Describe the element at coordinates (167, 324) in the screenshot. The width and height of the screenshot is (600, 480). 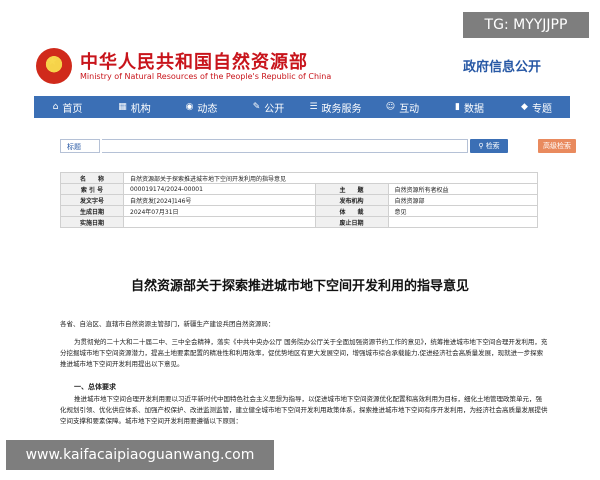
I see `doc-salutation: 各省、自治区、直辖市自然资源主管部门，新疆生产建设兵团自然资源局：` at that location.